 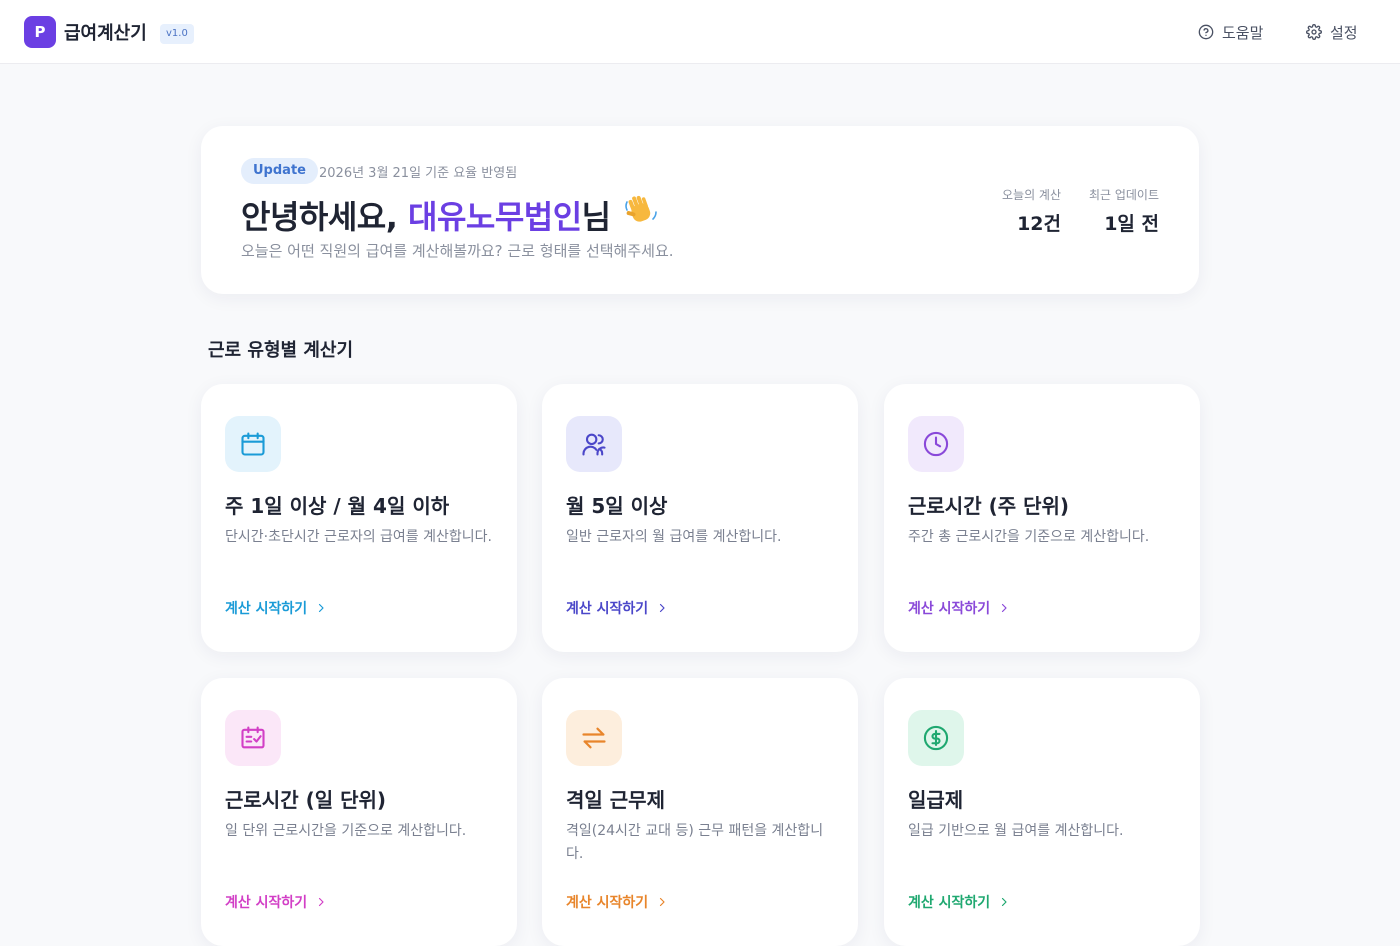 What do you see at coordinates (324, 217) in the screenshot?
I see `greeting-prefix: 안녕하세요,` at bounding box center [324, 217].